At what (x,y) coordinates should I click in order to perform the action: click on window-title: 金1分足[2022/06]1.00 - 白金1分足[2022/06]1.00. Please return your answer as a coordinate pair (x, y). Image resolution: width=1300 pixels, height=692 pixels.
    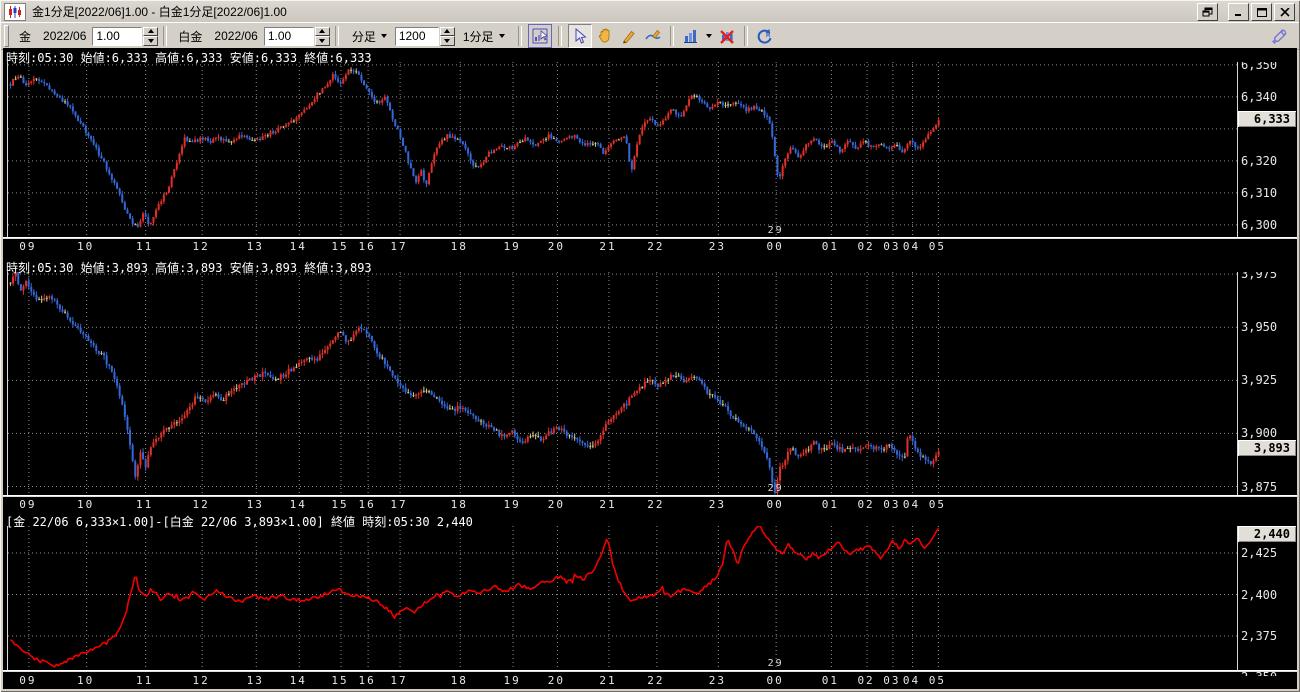
    Looking at the image, I should click on (159, 12).